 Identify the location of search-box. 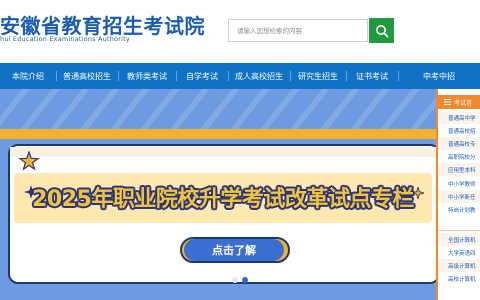
(298, 30).